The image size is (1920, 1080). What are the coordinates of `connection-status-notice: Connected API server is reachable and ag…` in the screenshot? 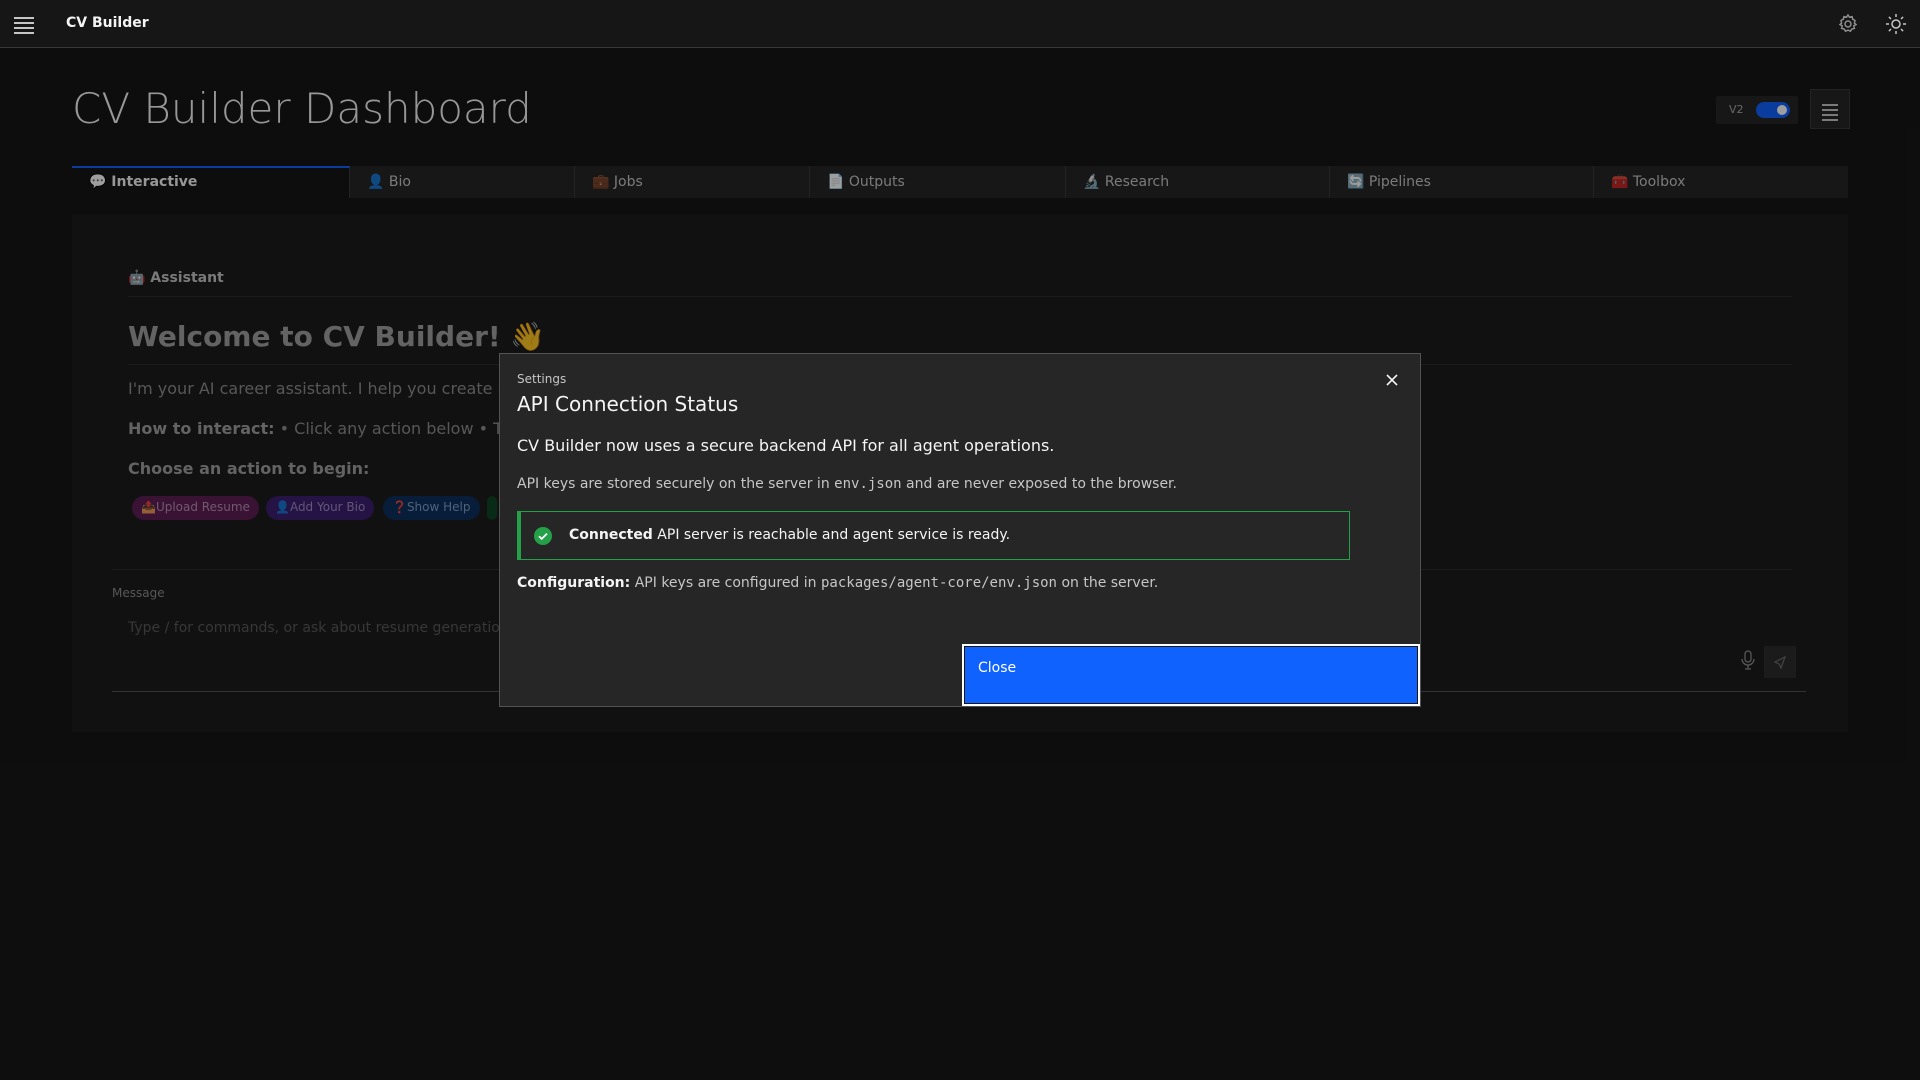 It's located at (933, 535).